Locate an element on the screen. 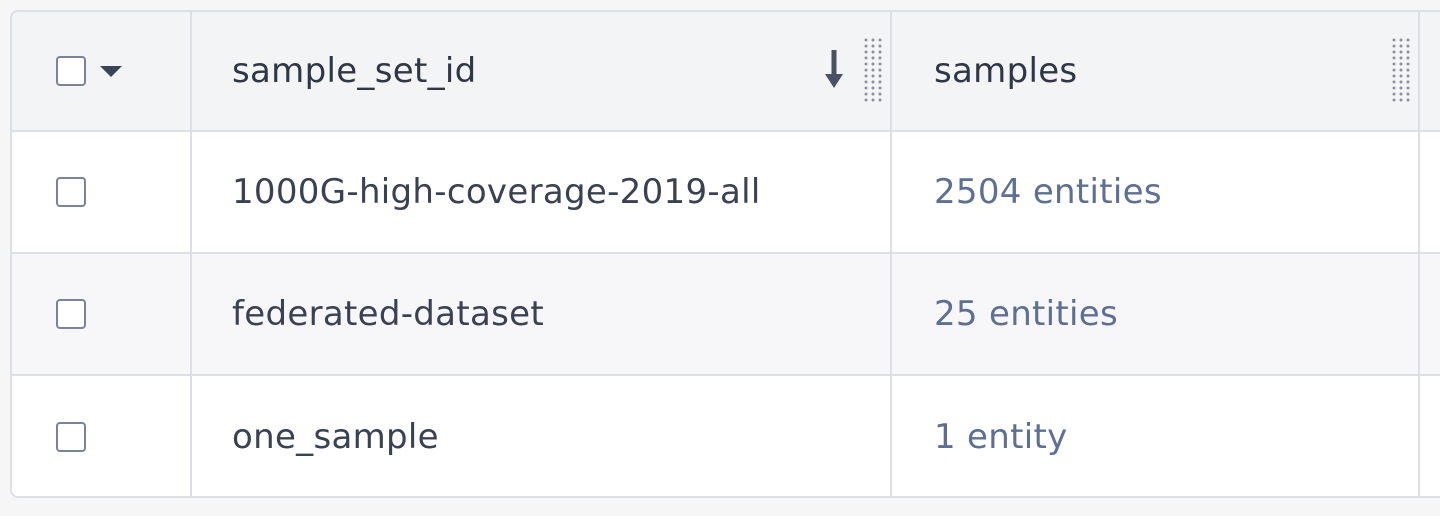 This screenshot has height=516, width=1440. sample-set-id-cell: federated-dataset is located at coordinates (541, 314).